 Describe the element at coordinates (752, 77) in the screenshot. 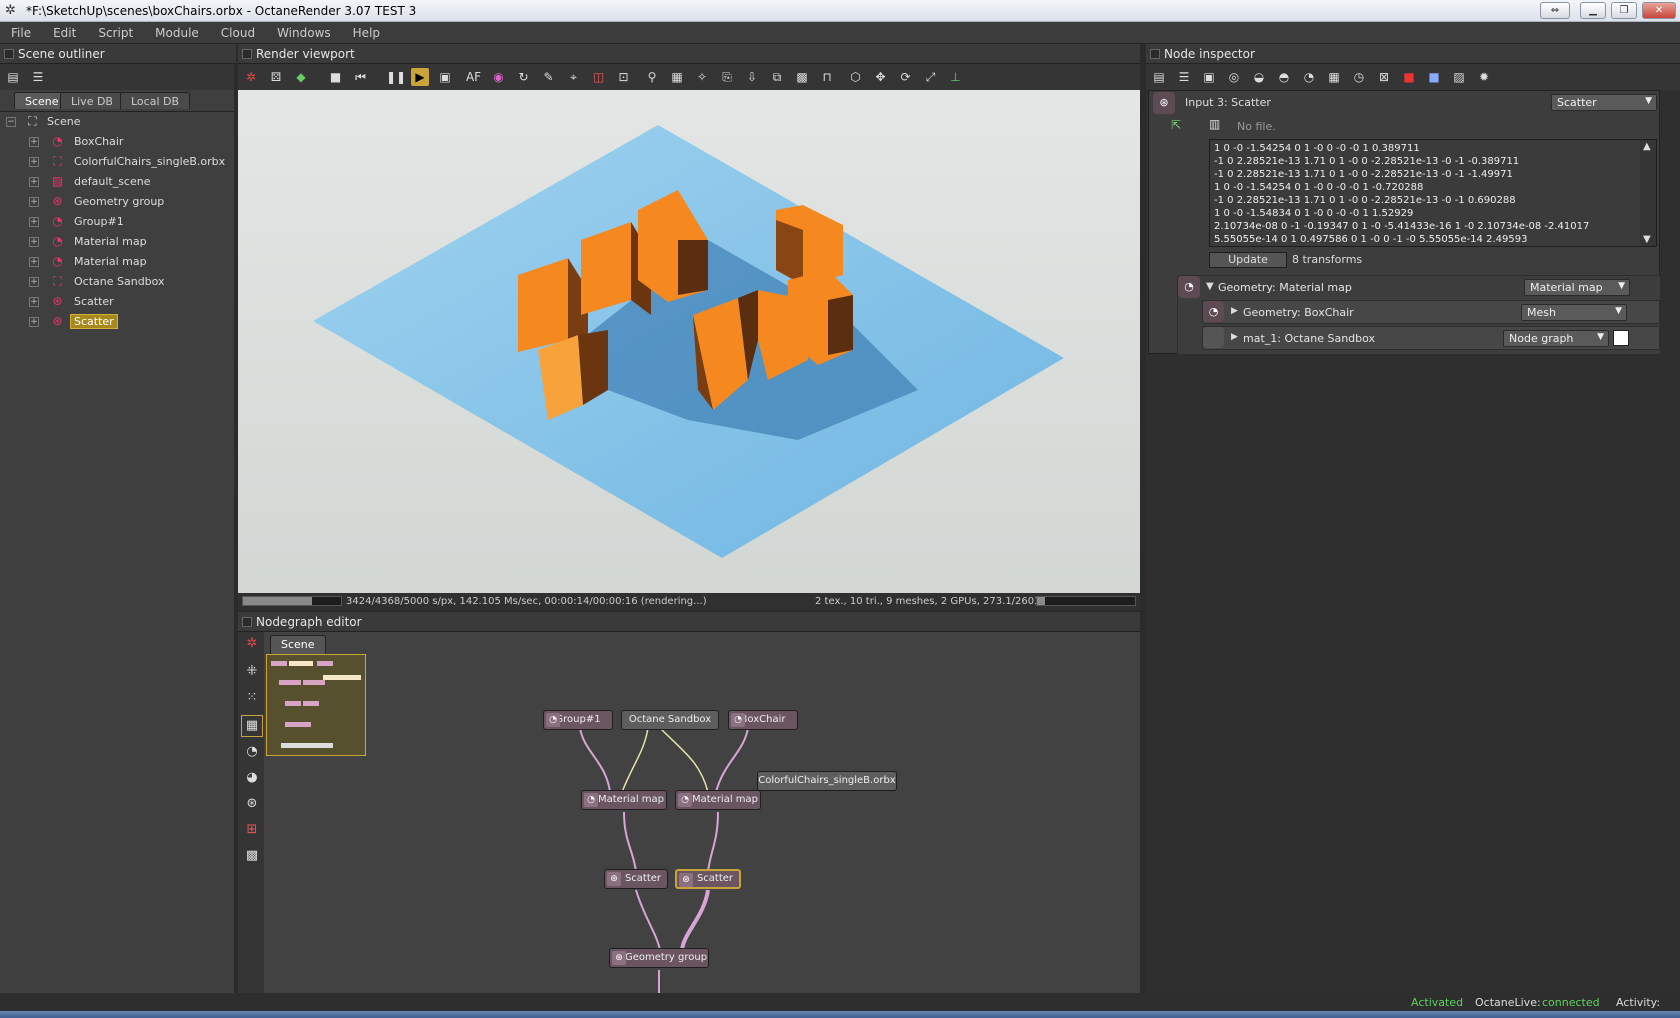

I see `save-image-icon: ⇩` at that location.